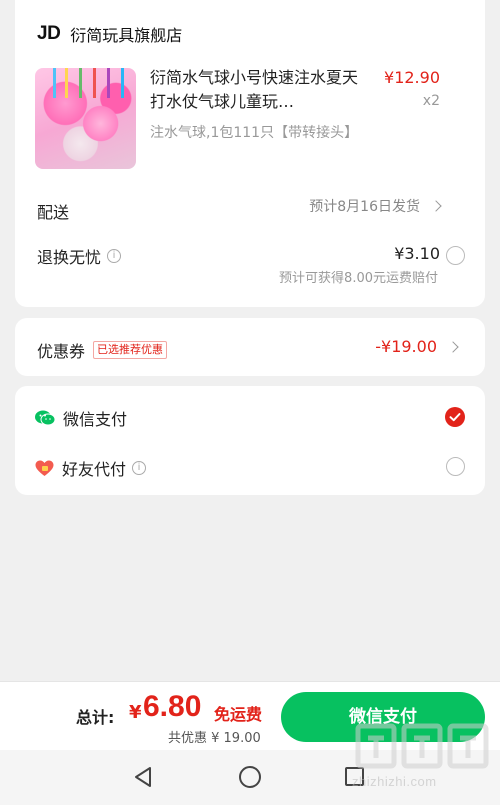  I want to click on coupon-badge: 已选推荐优惠, so click(130, 350).